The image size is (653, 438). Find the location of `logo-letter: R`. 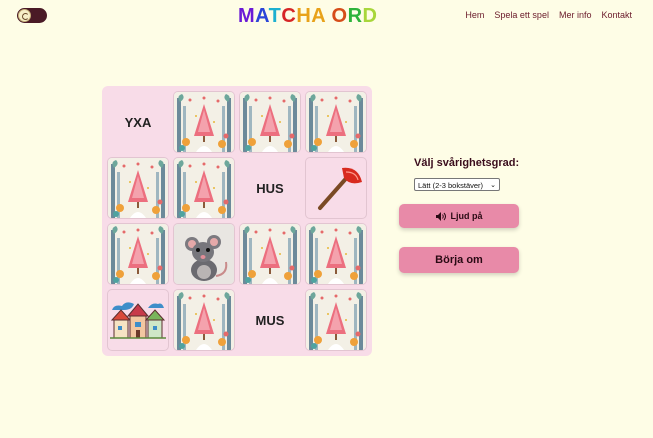

logo-letter: R is located at coordinates (355, 16).